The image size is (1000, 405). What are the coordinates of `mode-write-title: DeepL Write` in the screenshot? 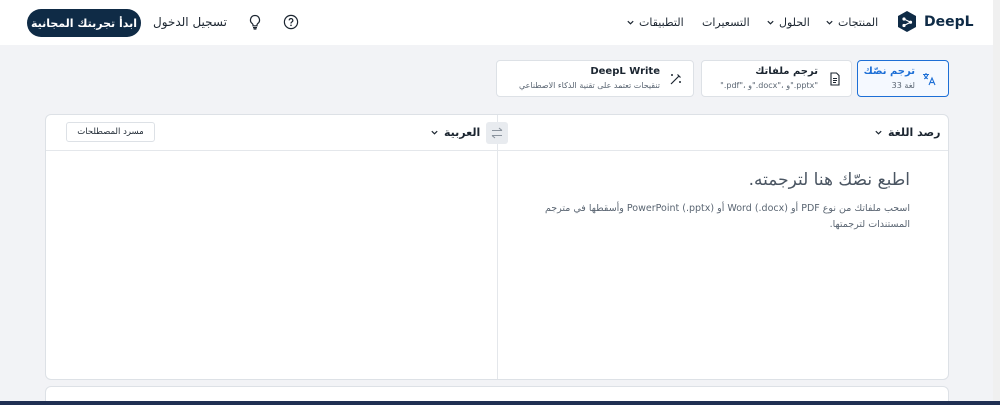 It's located at (625, 71).